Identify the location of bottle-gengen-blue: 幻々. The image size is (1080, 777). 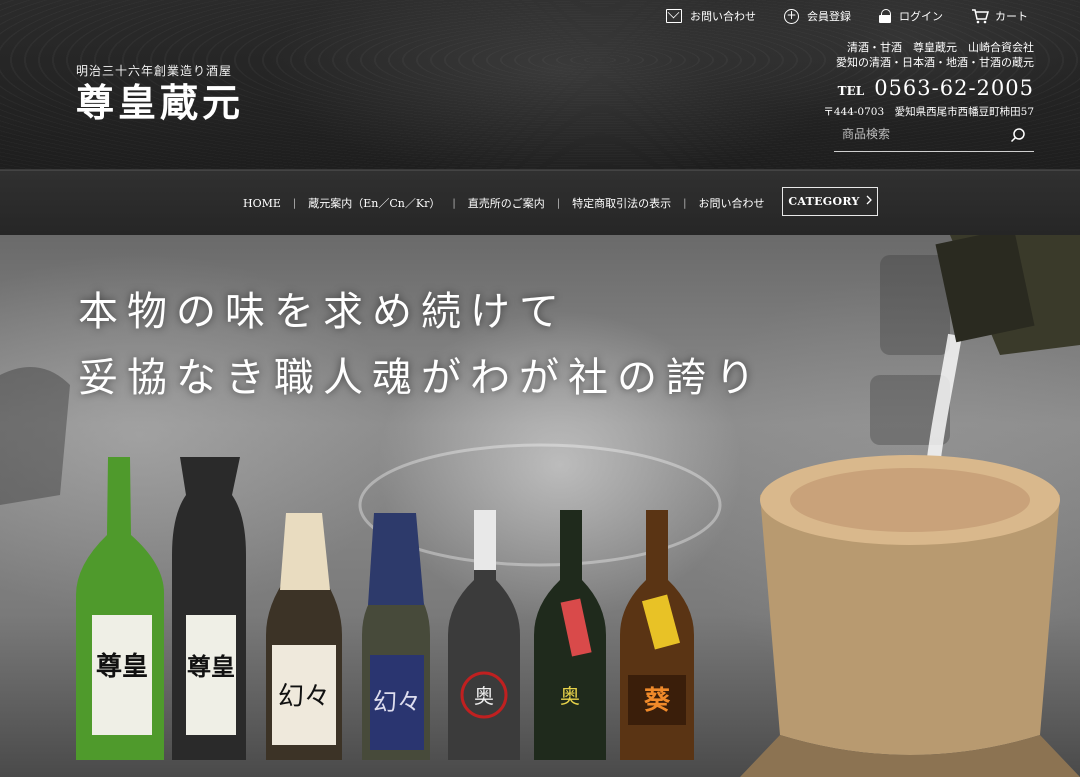
(396, 636).